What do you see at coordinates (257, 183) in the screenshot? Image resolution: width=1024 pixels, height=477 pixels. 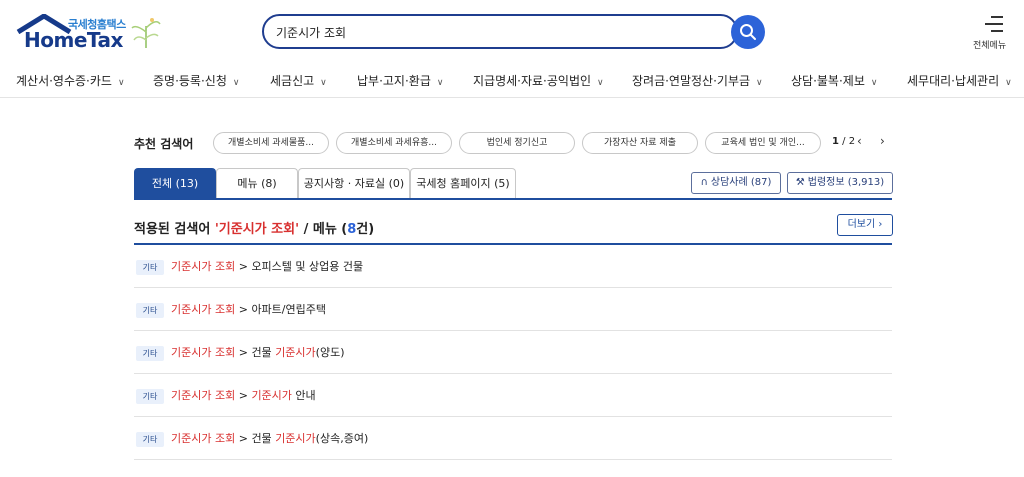 I see `tab-menu: 메뉴 (8)` at bounding box center [257, 183].